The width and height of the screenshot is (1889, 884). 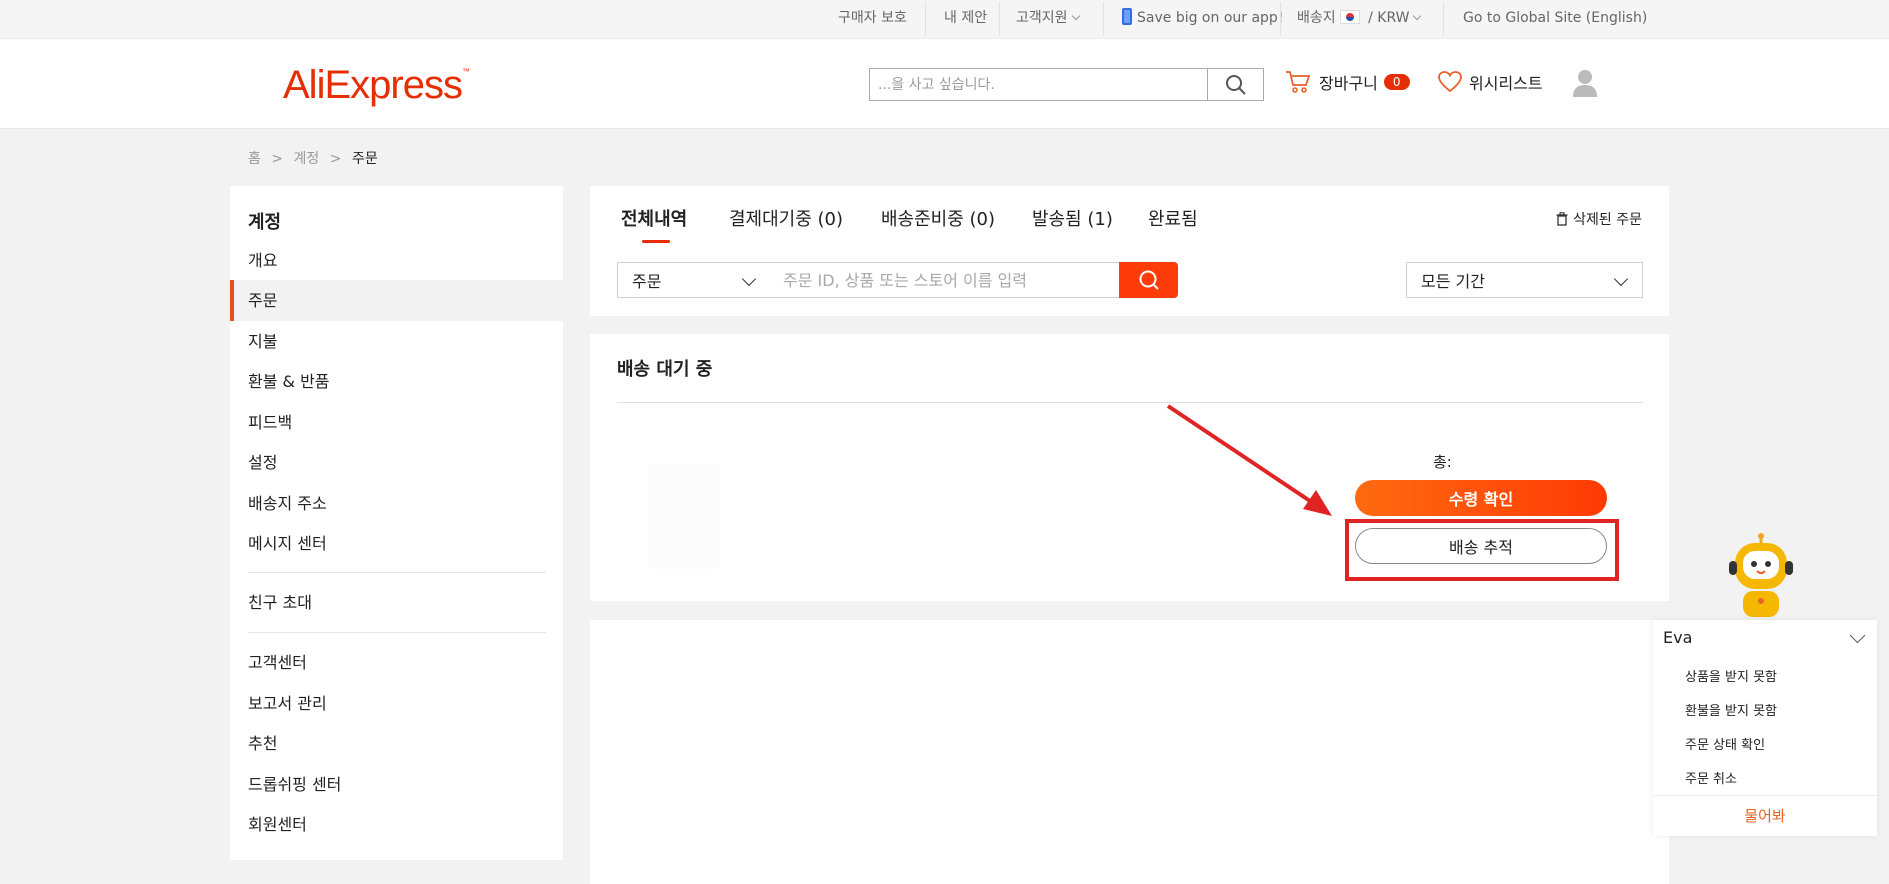 What do you see at coordinates (1442, 462) in the screenshot?
I see `order-total-label: 총:` at bounding box center [1442, 462].